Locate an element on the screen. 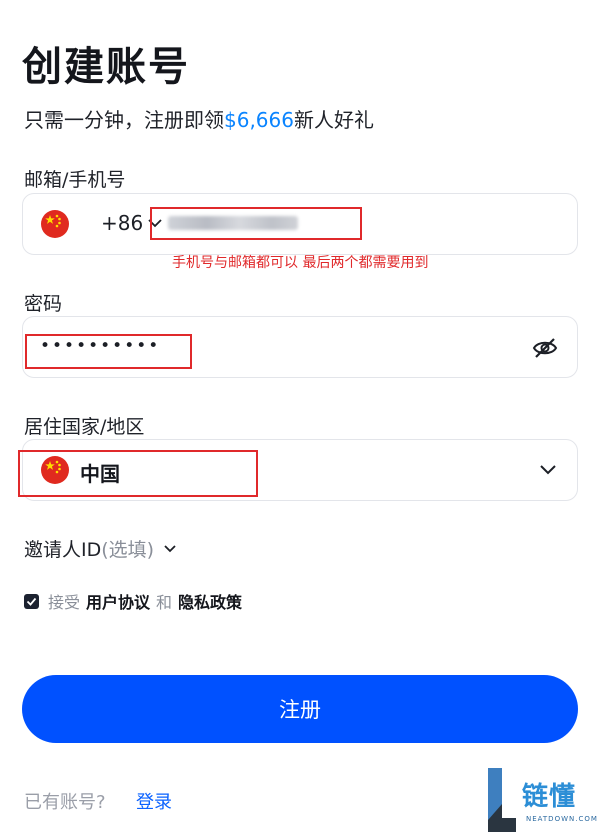 The image size is (600, 836). page-subtitle: 只需一分钟，注册即领$6,666新人好礼 is located at coordinates (199, 118).